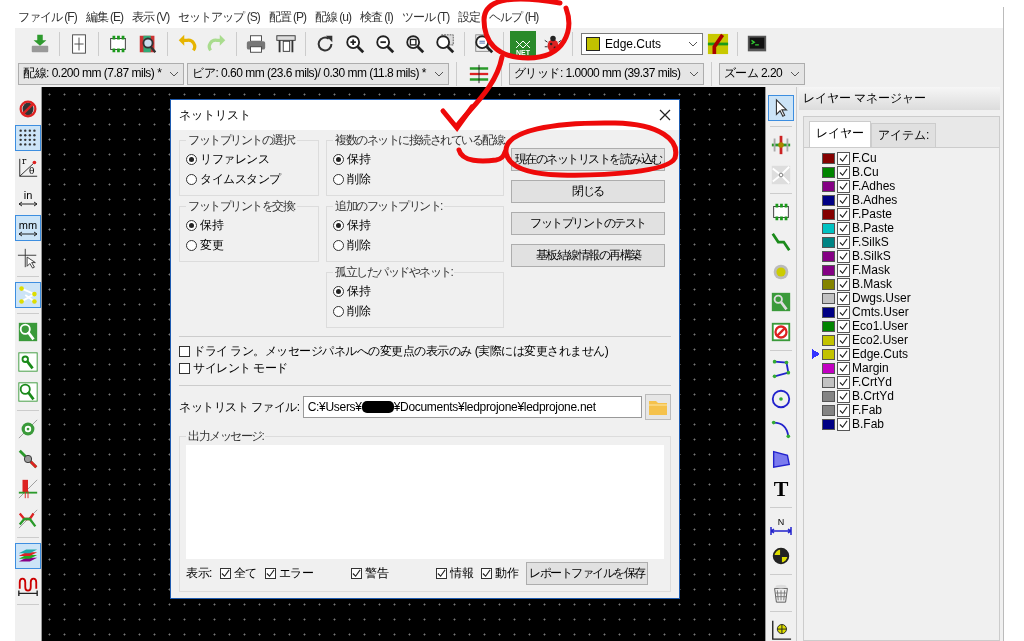 This screenshot has height=641, width=1024. Describe the element at coordinates (904, 214) in the screenshot. I see `layer-row: F.Paste` at that location.